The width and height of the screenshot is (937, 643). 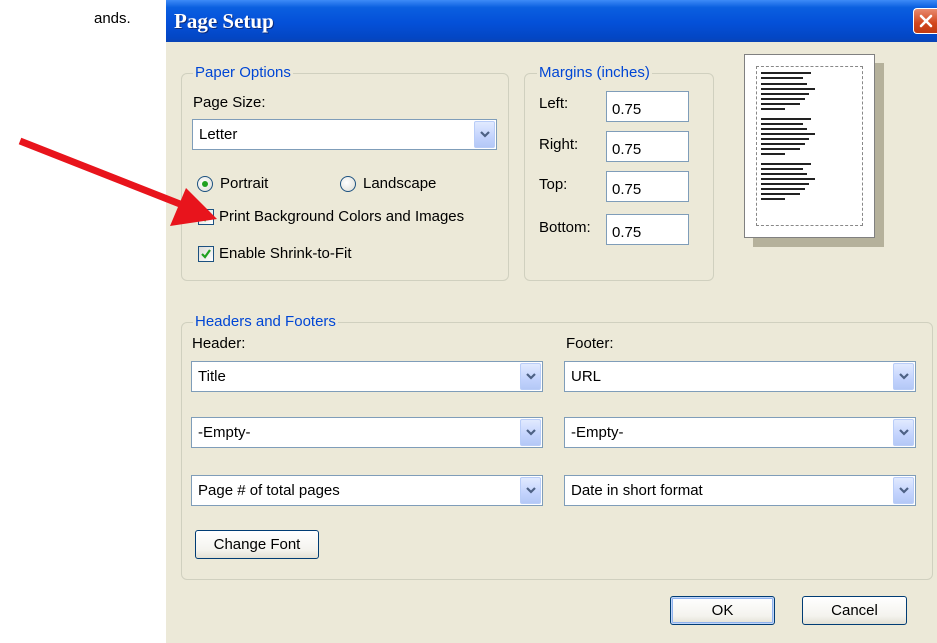 I want to click on shrink-to-fit-label: Enable Shrink-to-Fit, so click(x=285, y=253).